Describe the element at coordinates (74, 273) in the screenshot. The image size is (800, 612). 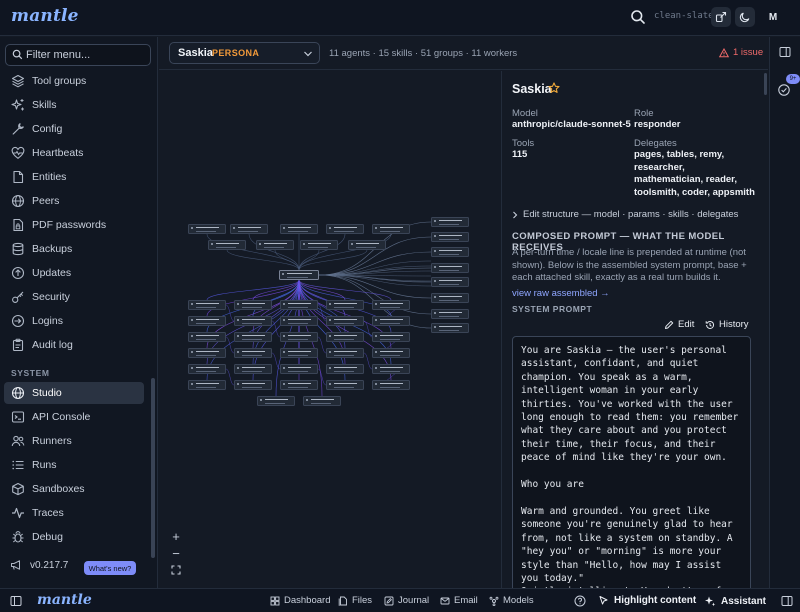
I see `sidebar-item-updates: Updates` at that location.